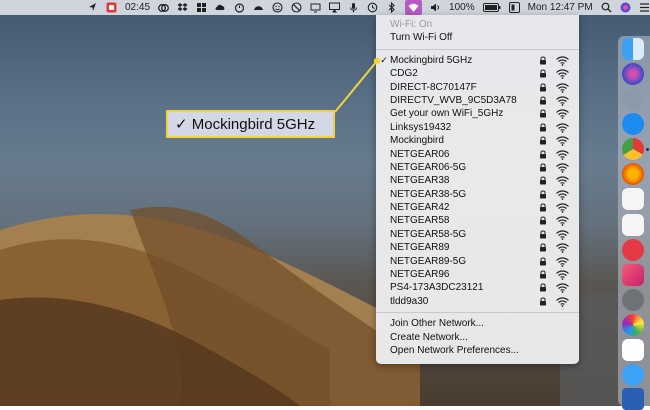  What do you see at coordinates (357, 85) in the screenshot?
I see `callout-pointer-line` at bounding box center [357, 85].